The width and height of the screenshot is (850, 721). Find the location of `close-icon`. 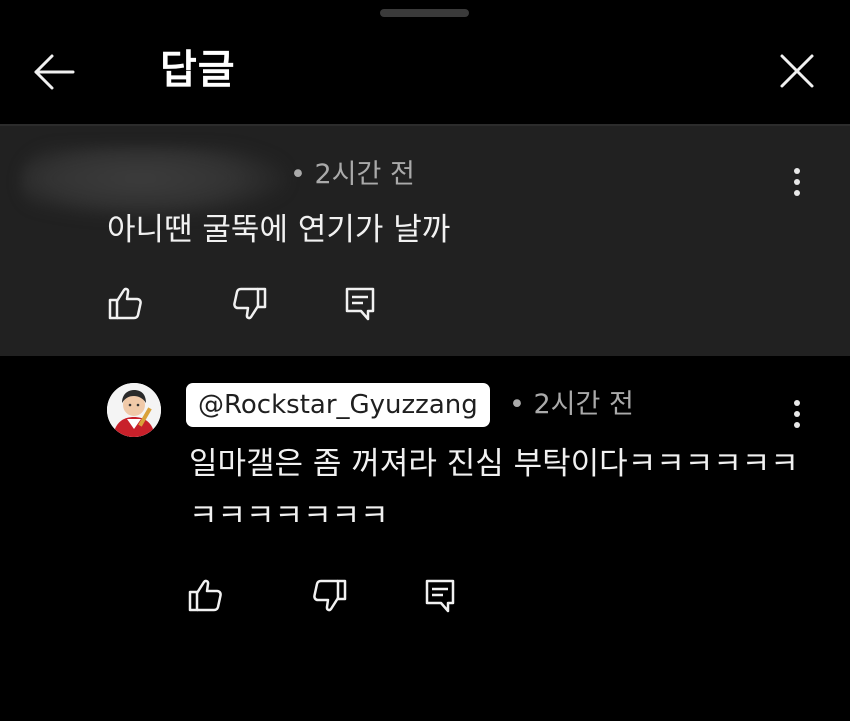

close-icon is located at coordinates (797, 71).